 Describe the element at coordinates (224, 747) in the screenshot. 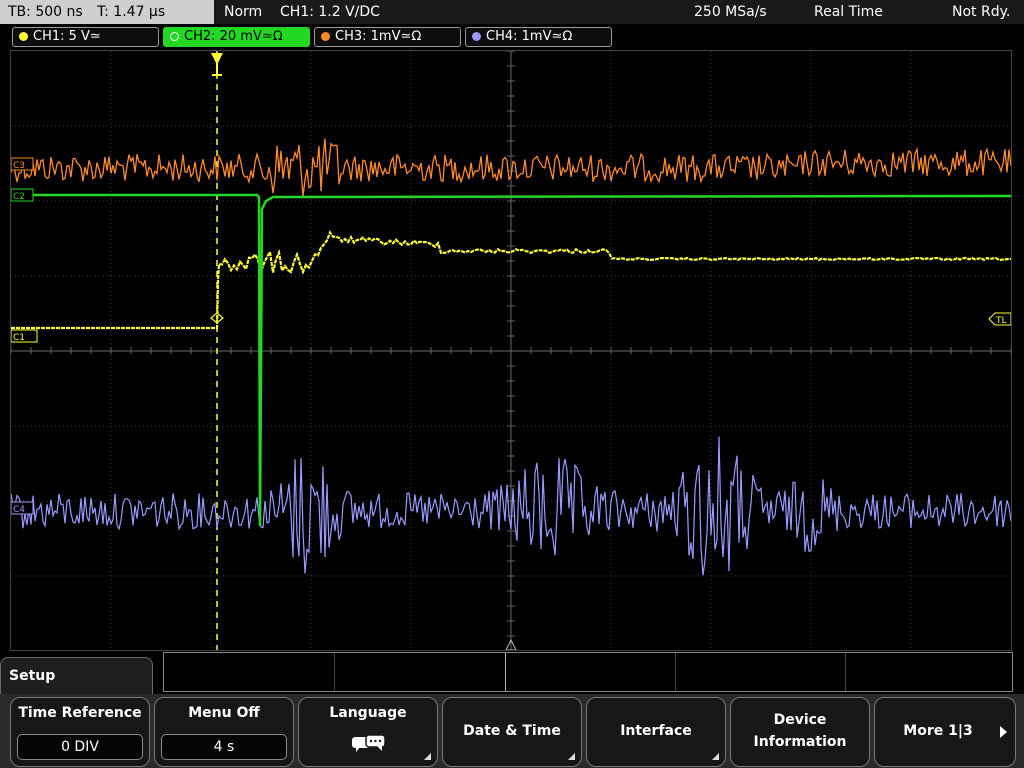

I see `menu-off-value: 4 s` at that location.